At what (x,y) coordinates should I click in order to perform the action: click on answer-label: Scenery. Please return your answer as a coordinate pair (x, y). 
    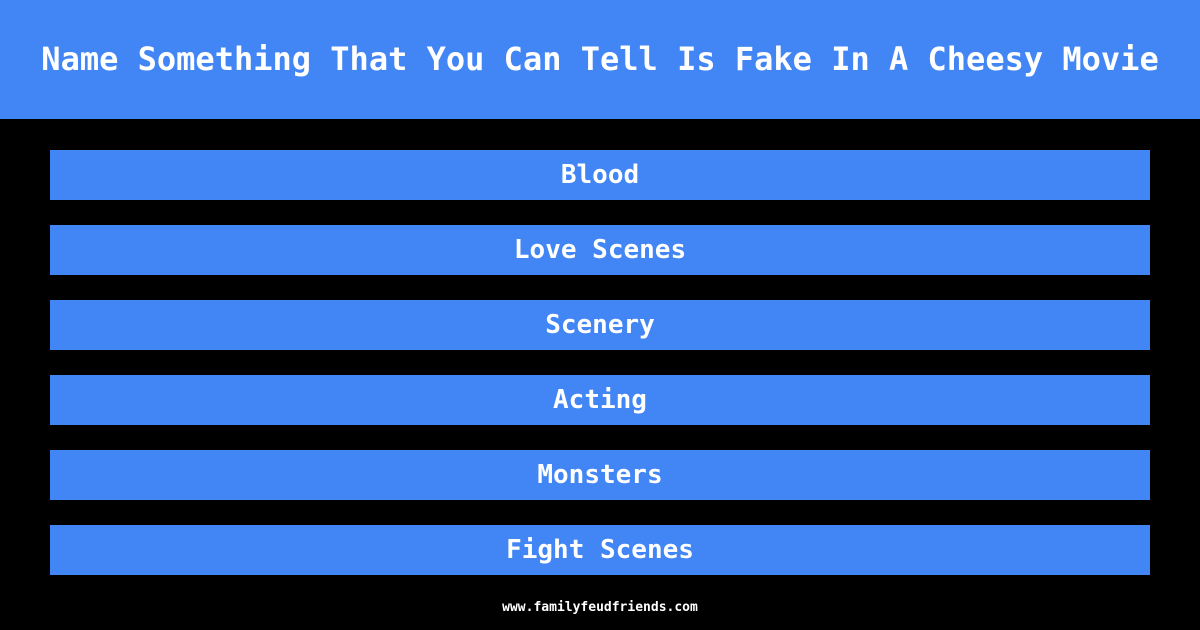
    Looking at the image, I should click on (600, 325).